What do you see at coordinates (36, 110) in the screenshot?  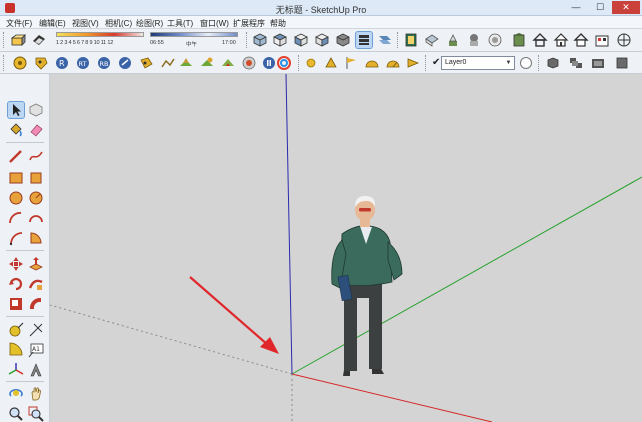 I see `component-box-icon` at bounding box center [36, 110].